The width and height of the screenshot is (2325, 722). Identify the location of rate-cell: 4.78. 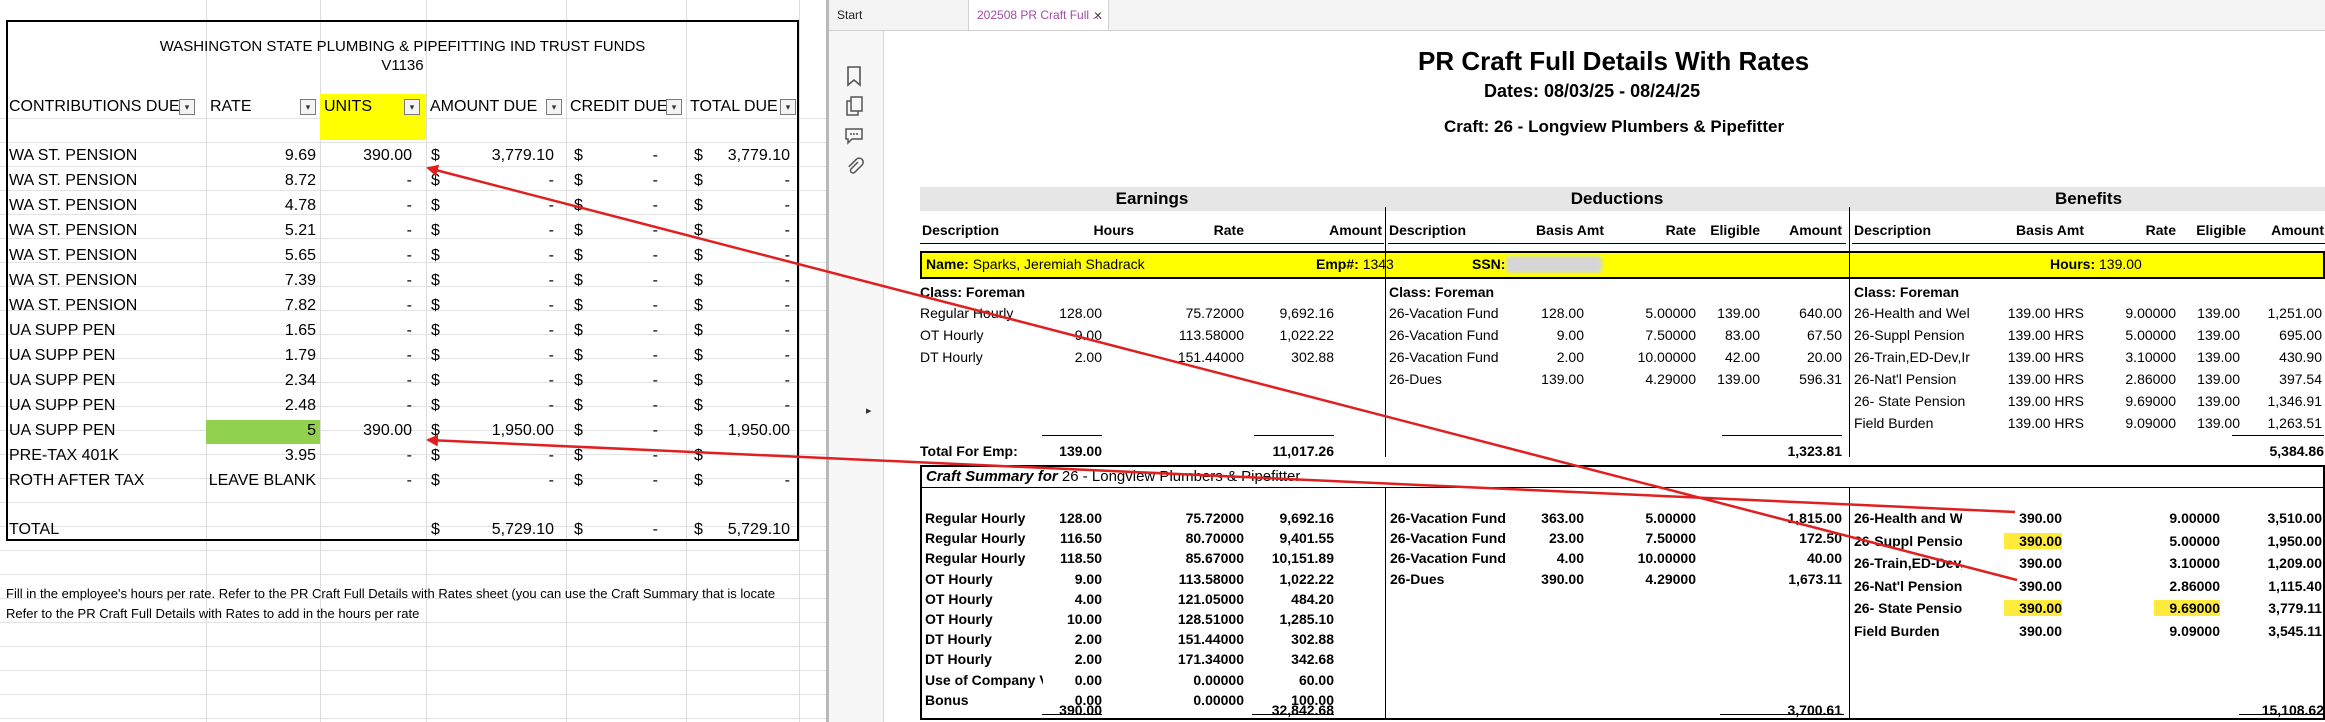
(261, 206).